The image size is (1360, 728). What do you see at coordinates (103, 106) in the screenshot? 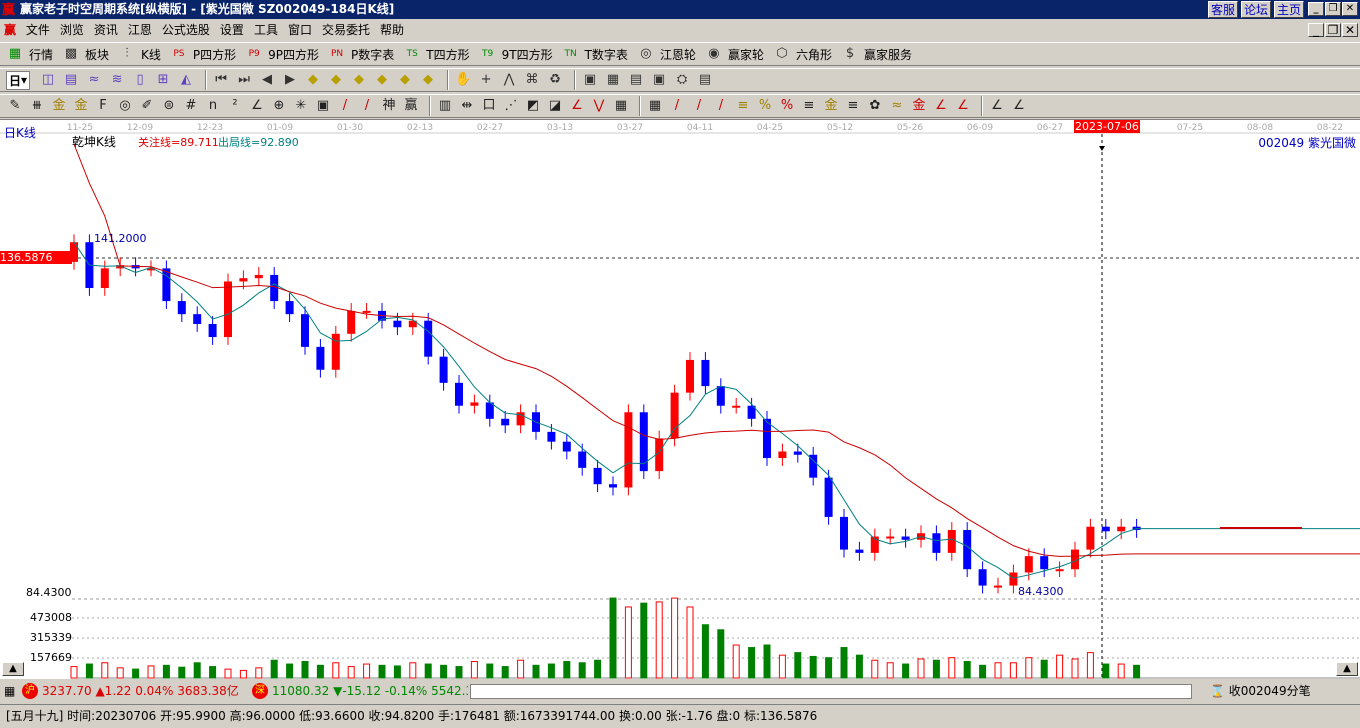
I see `f-grid-icon: F` at bounding box center [103, 106].